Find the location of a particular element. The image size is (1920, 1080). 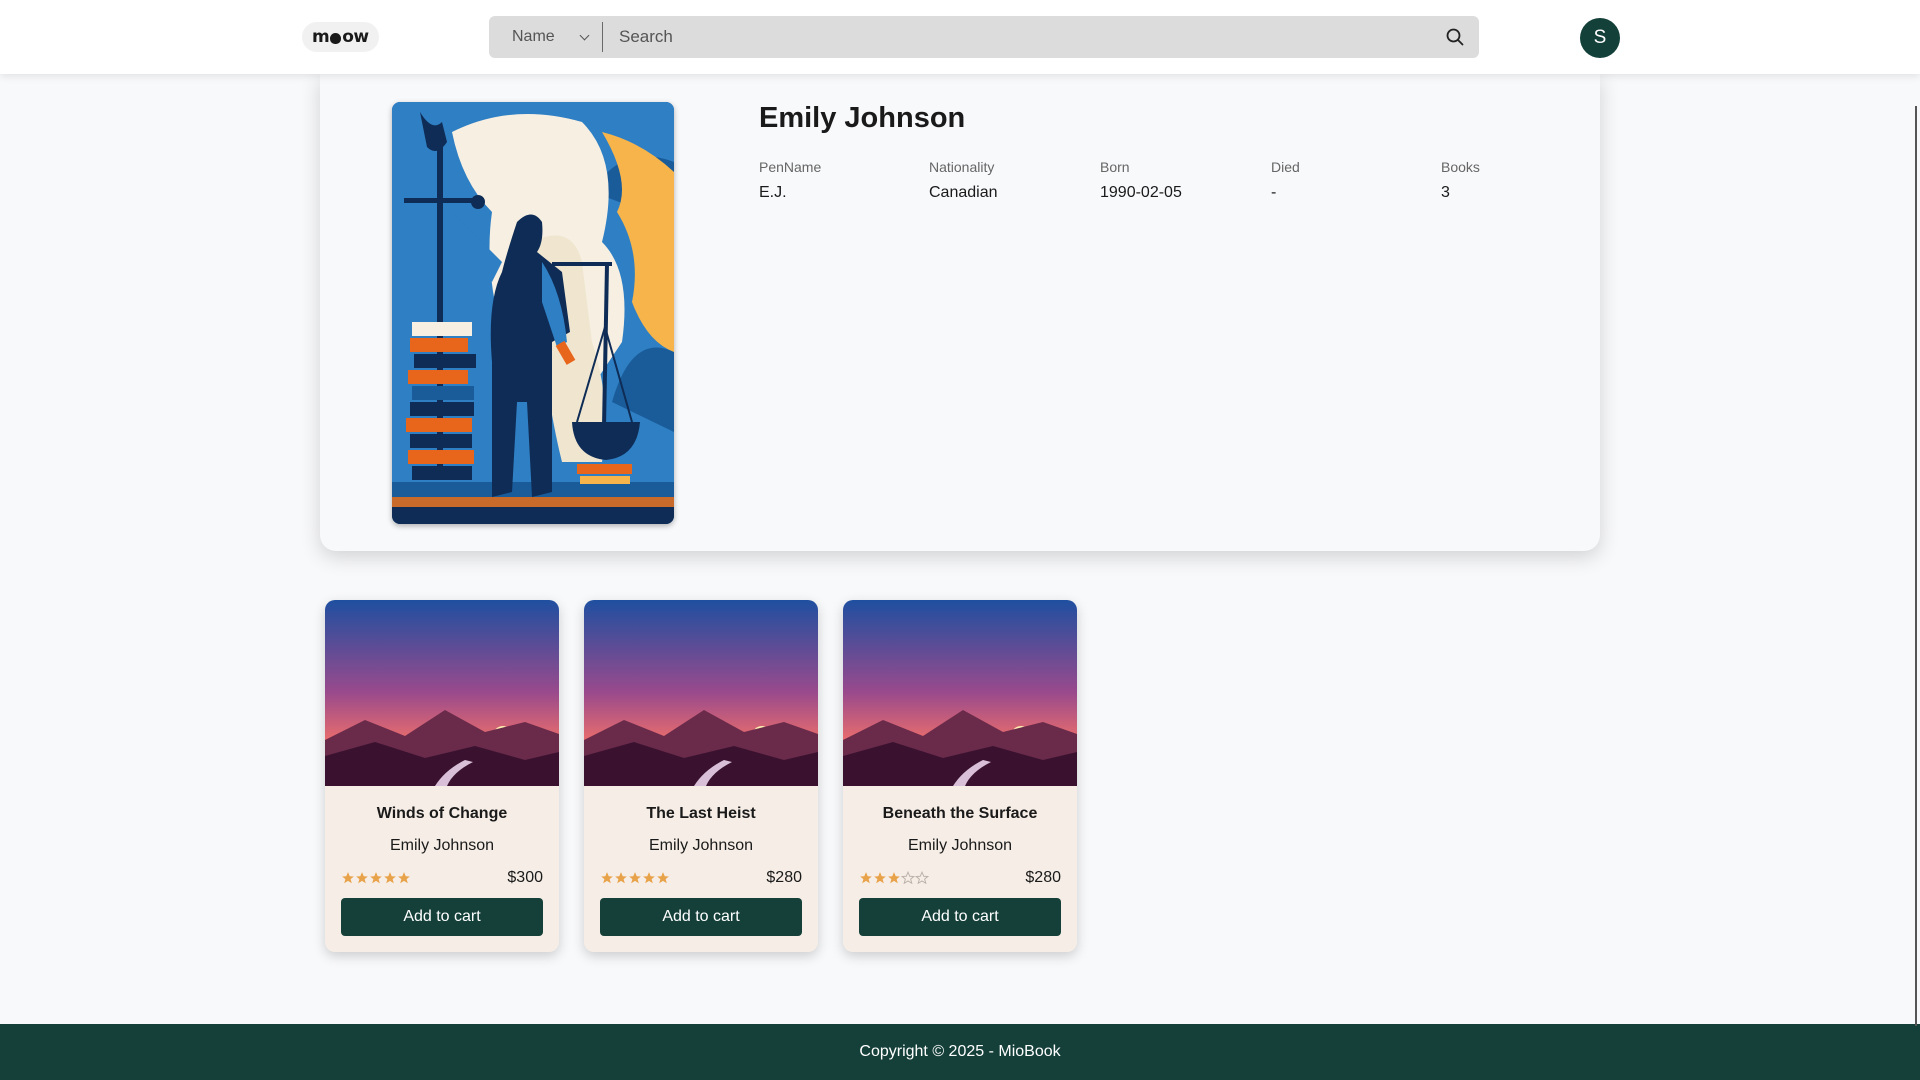

search-bar: Name is located at coordinates (984, 37).